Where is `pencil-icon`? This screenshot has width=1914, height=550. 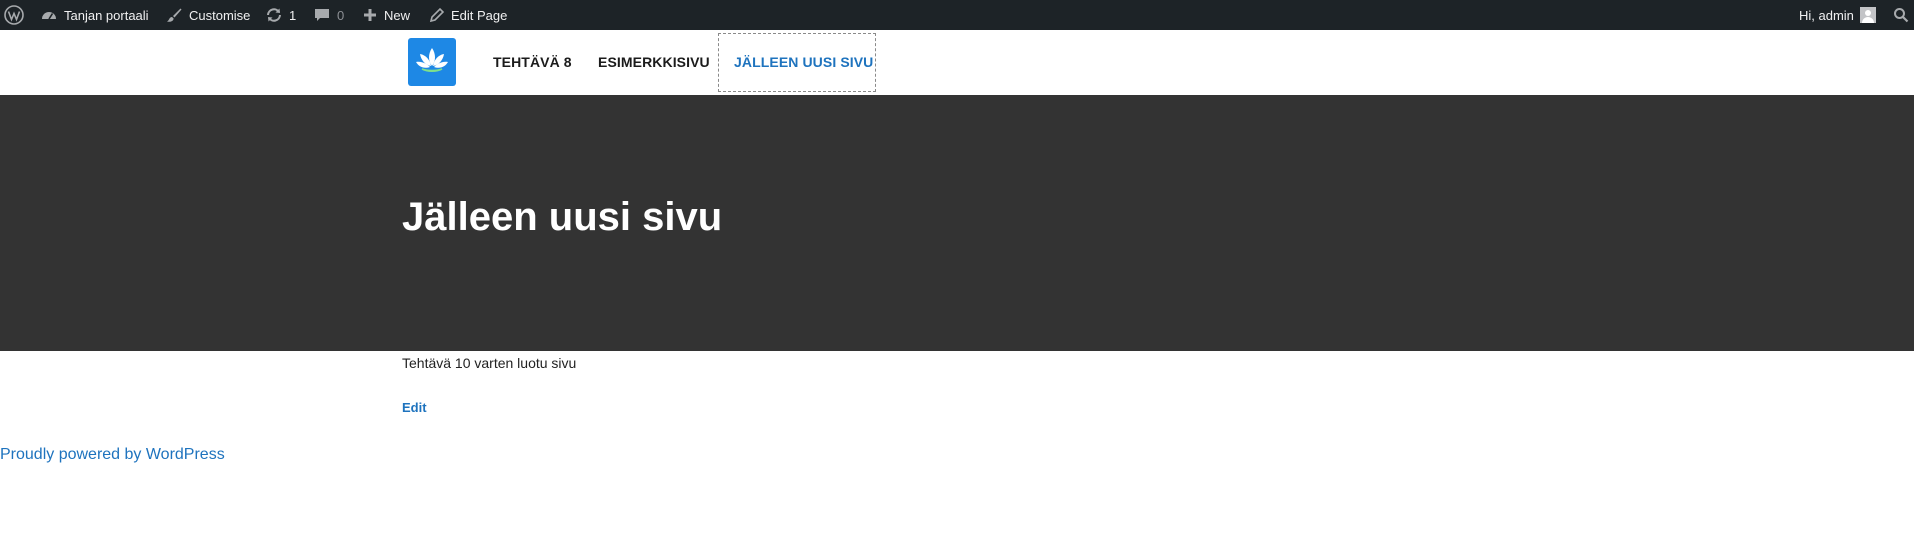 pencil-icon is located at coordinates (437, 15).